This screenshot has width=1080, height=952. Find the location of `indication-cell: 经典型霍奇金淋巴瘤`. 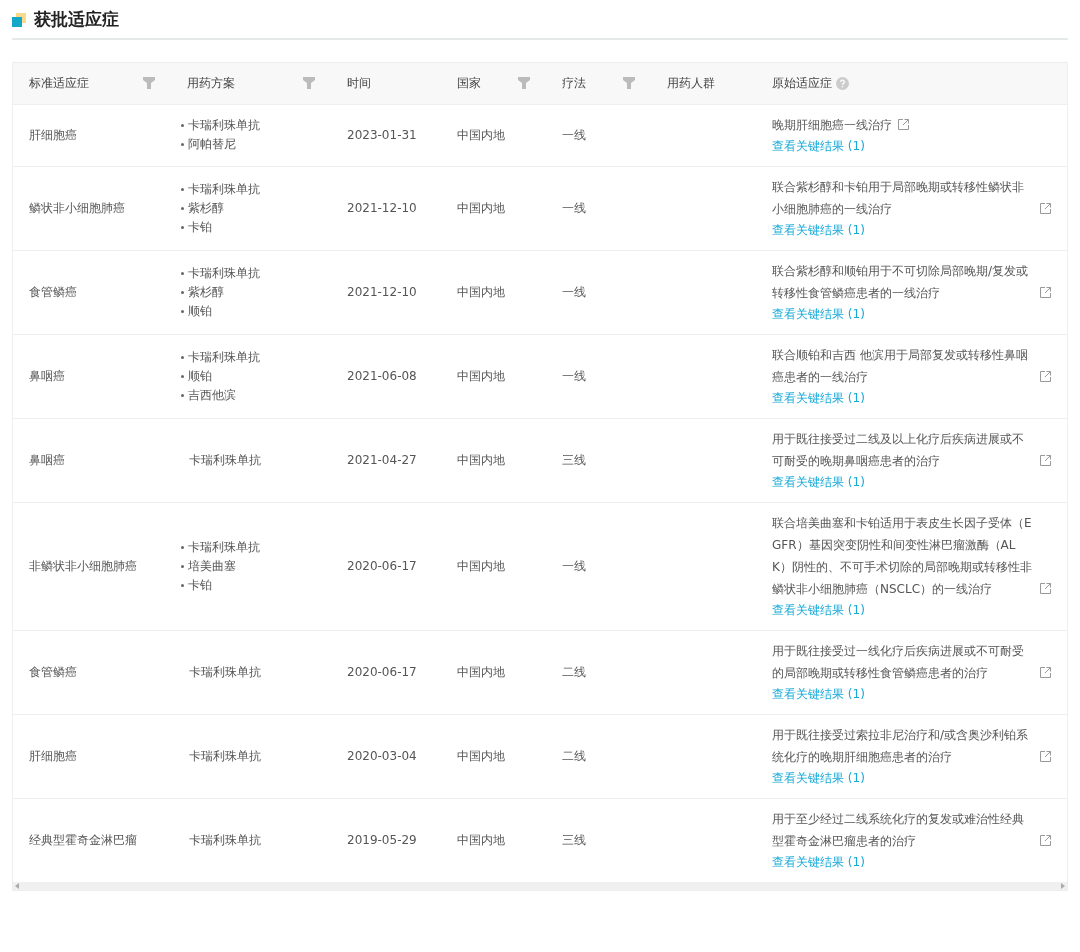

indication-cell: 经典型霍奇金淋巴瘤 is located at coordinates (83, 840).